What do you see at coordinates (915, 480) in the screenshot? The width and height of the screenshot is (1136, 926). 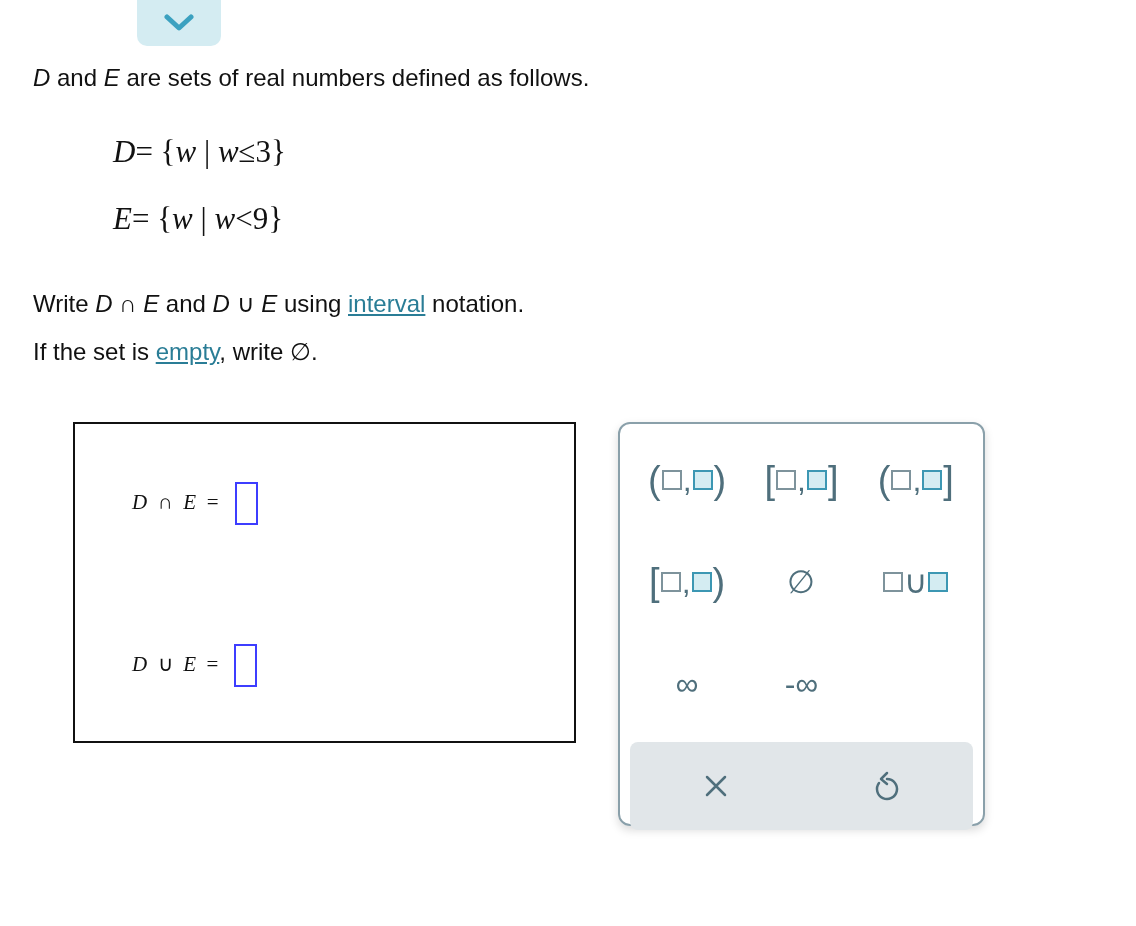 I see `interval-key: ( , ]` at bounding box center [915, 480].